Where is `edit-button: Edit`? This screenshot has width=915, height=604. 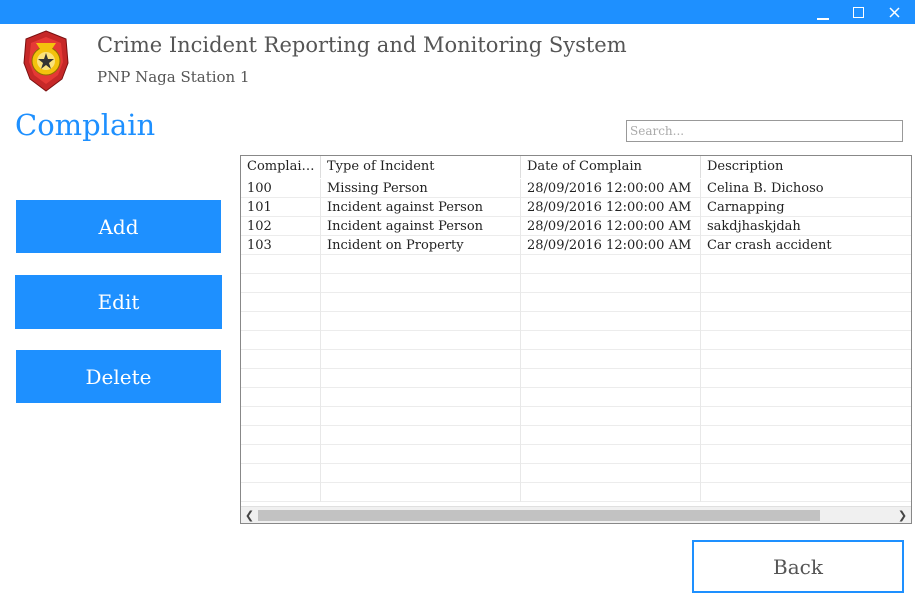
edit-button: Edit is located at coordinates (118, 302).